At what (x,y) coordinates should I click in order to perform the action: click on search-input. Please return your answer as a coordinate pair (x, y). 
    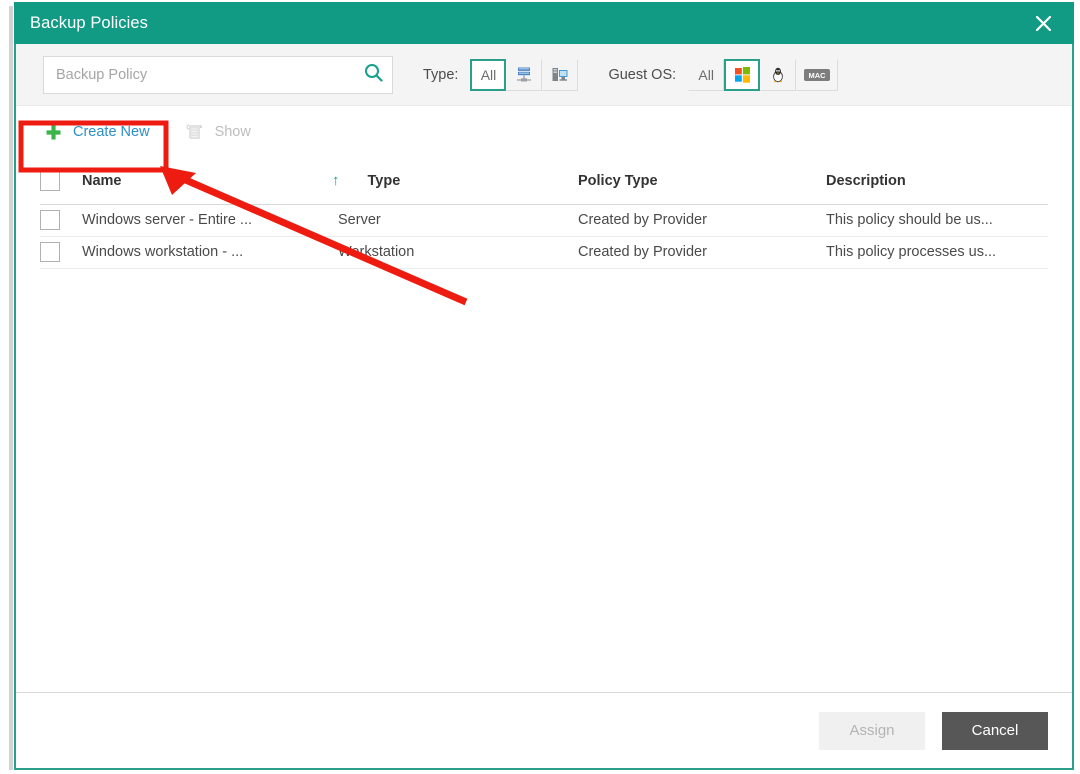
    Looking at the image, I should click on (218, 74).